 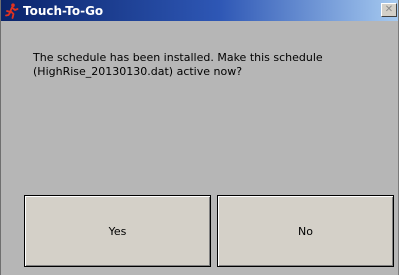 I want to click on close-icon: ✕, so click(x=389, y=9).